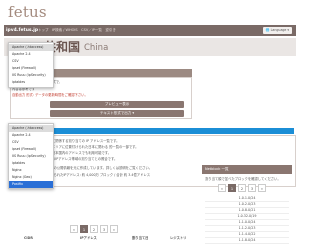 The width and height of the screenshot is (320, 244). I want to click on dropdown-option-highlighted: Postfix, so click(31, 184).